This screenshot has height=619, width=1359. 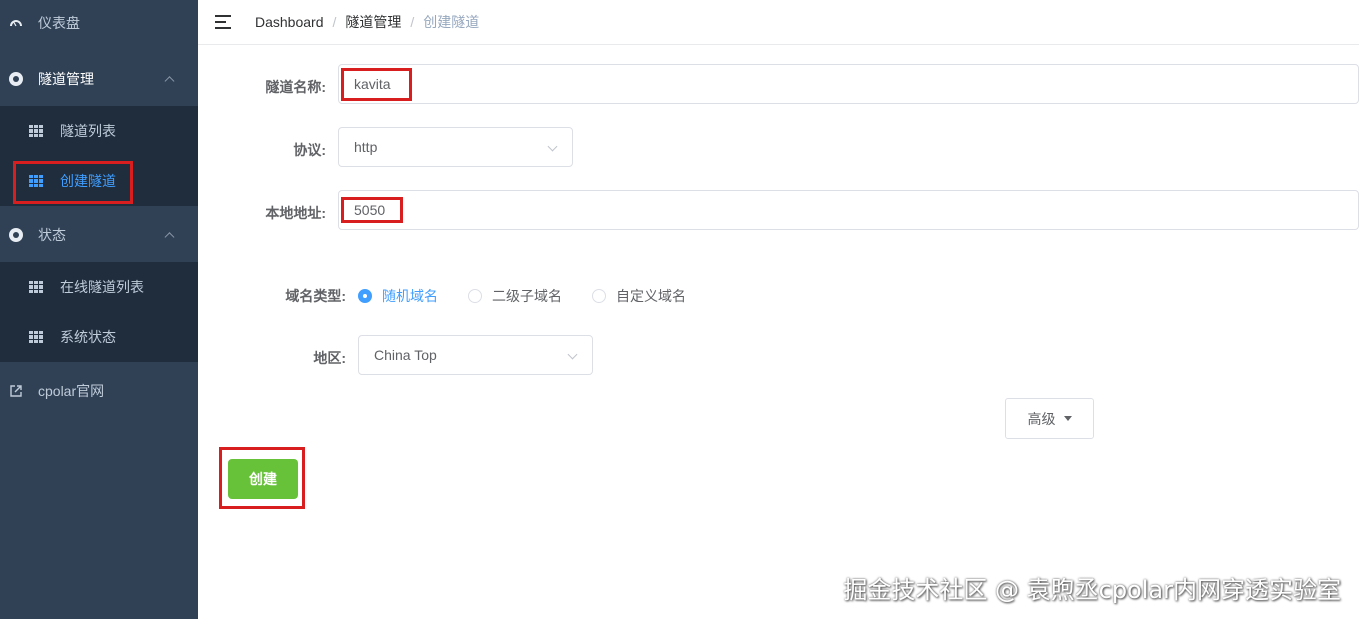 What do you see at coordinates (365, 296) in the screenshot?
I see `radio-checked-icon` at bounding box center [365, 296].